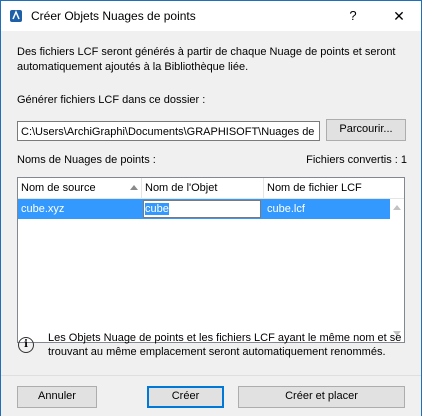 The height and width of the screenshot is (416, 422). I want to click on table-row: cube.xyz cube cube.lcf, so click(204, 209).